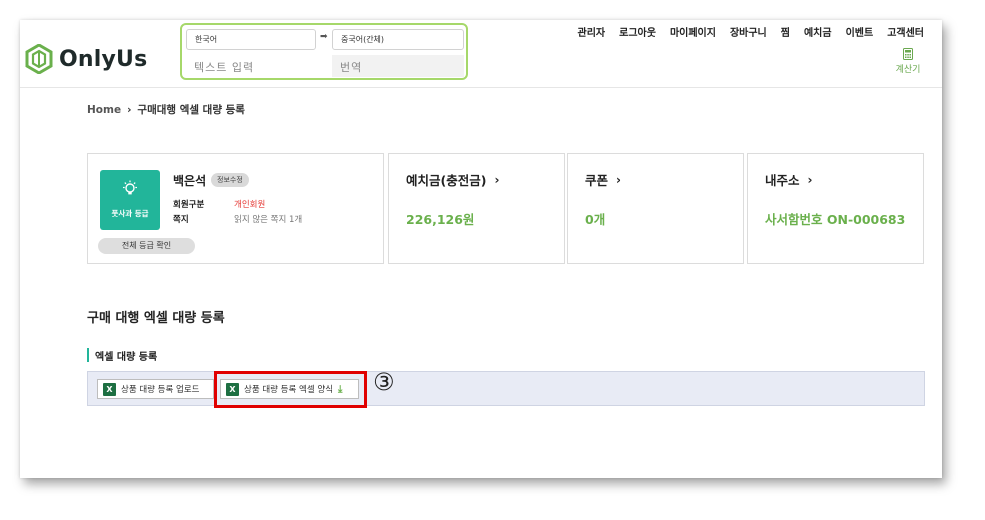  I want to click on member-type-value: 개인회원, so click(250, 205).